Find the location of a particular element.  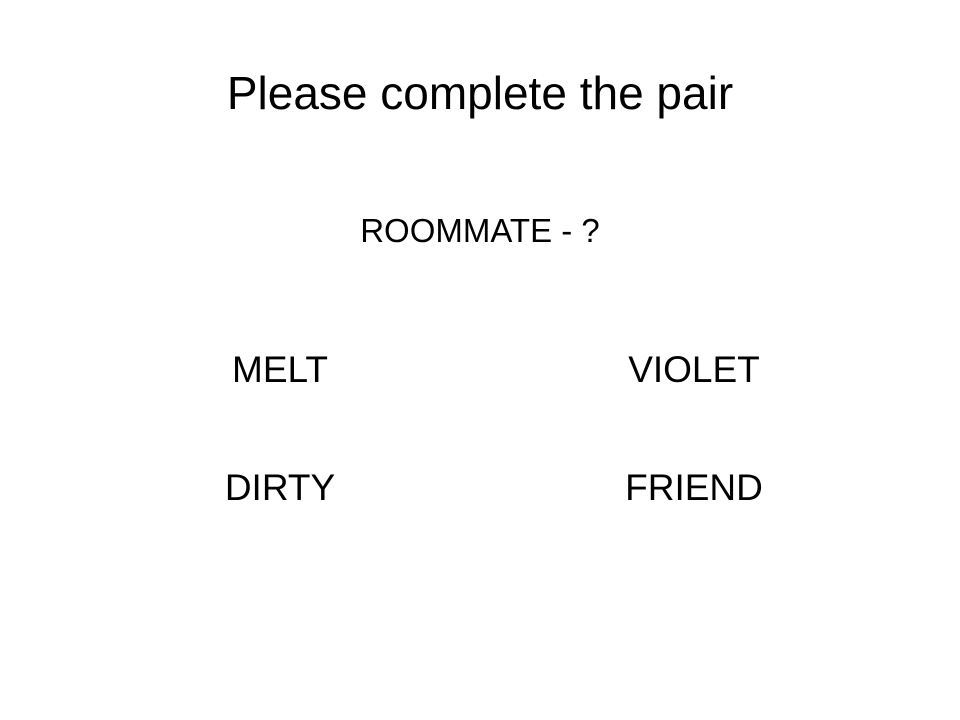

option-dirty: DIRTY is located at coordinates (280, 488).